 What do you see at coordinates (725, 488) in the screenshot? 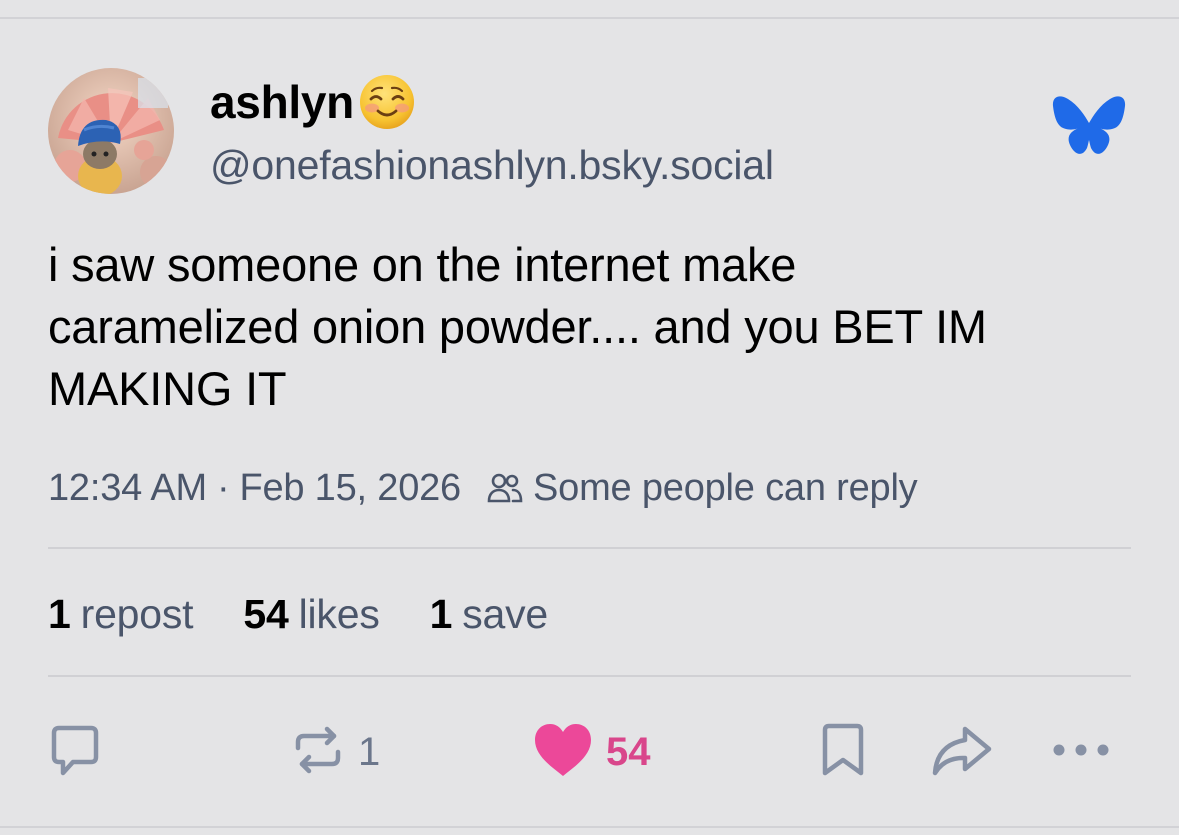
I see `reply-setting-text: Some people can reply` at bounding box center [725, 488].